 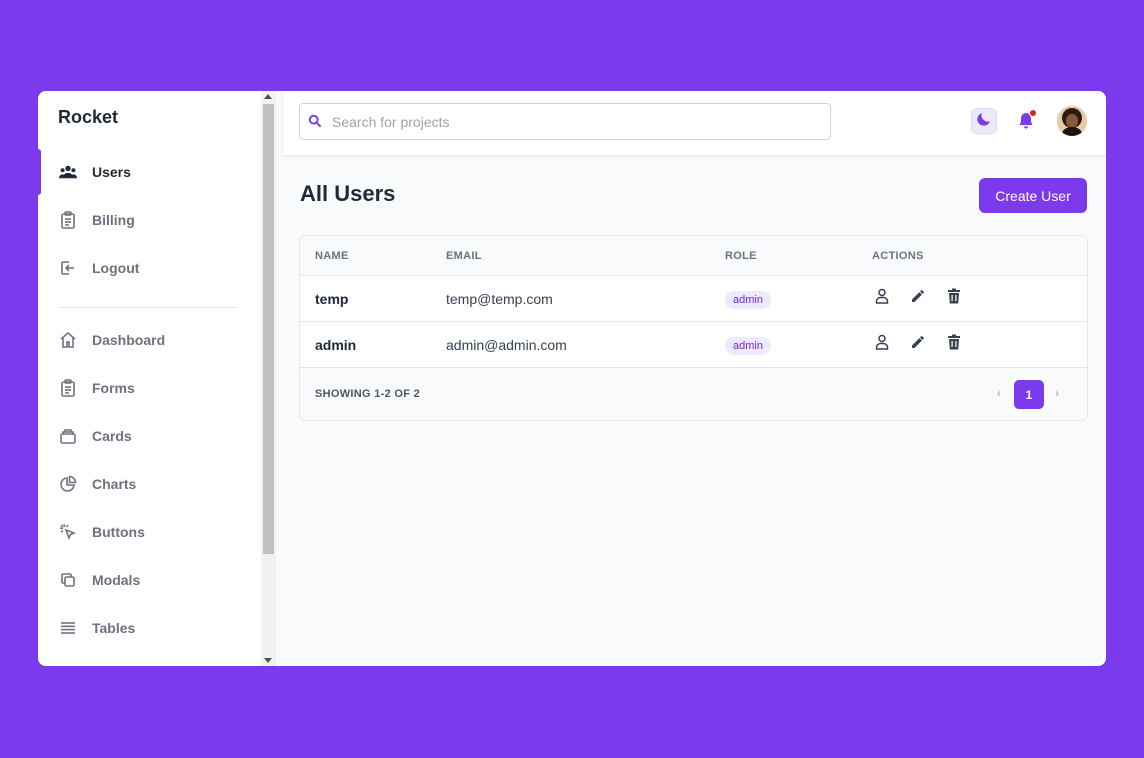 I want to click on scroll-up-arrow, so click(x=268, y=96).